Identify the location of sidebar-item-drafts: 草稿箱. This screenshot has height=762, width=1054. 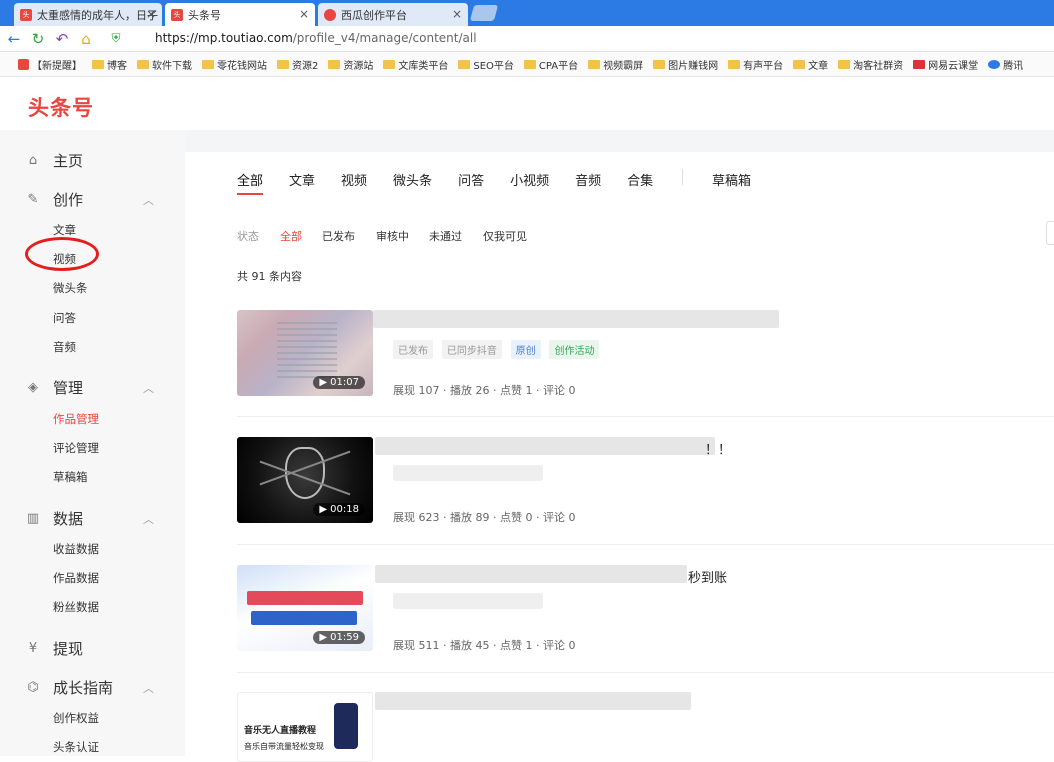
(70, 477).